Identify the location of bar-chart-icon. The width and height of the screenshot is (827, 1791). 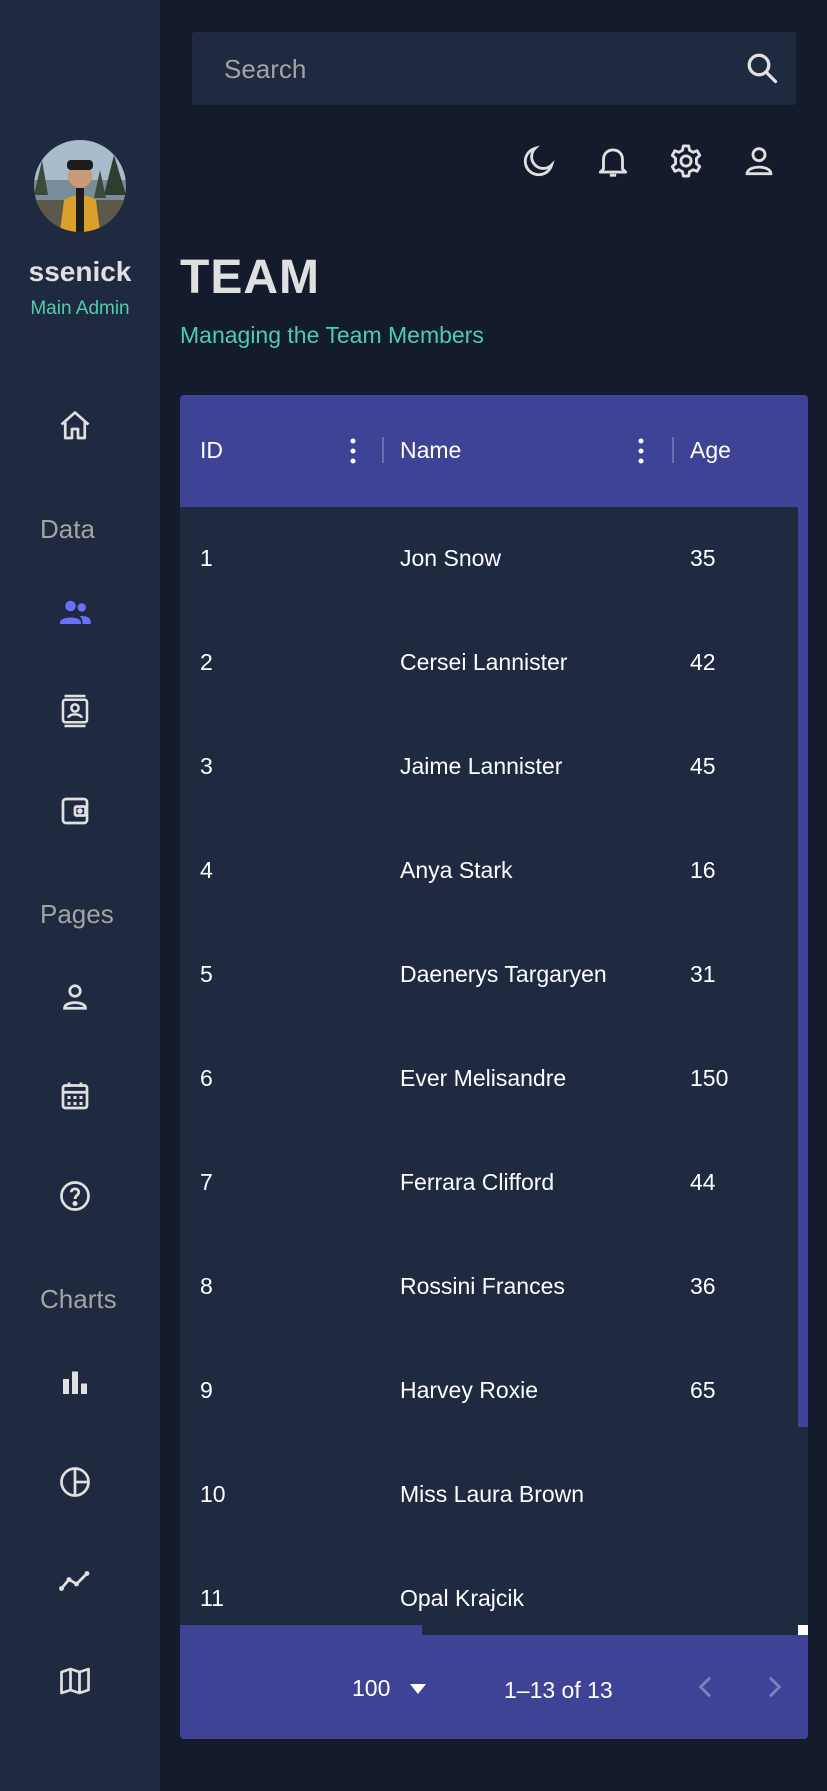
(75, 1382).